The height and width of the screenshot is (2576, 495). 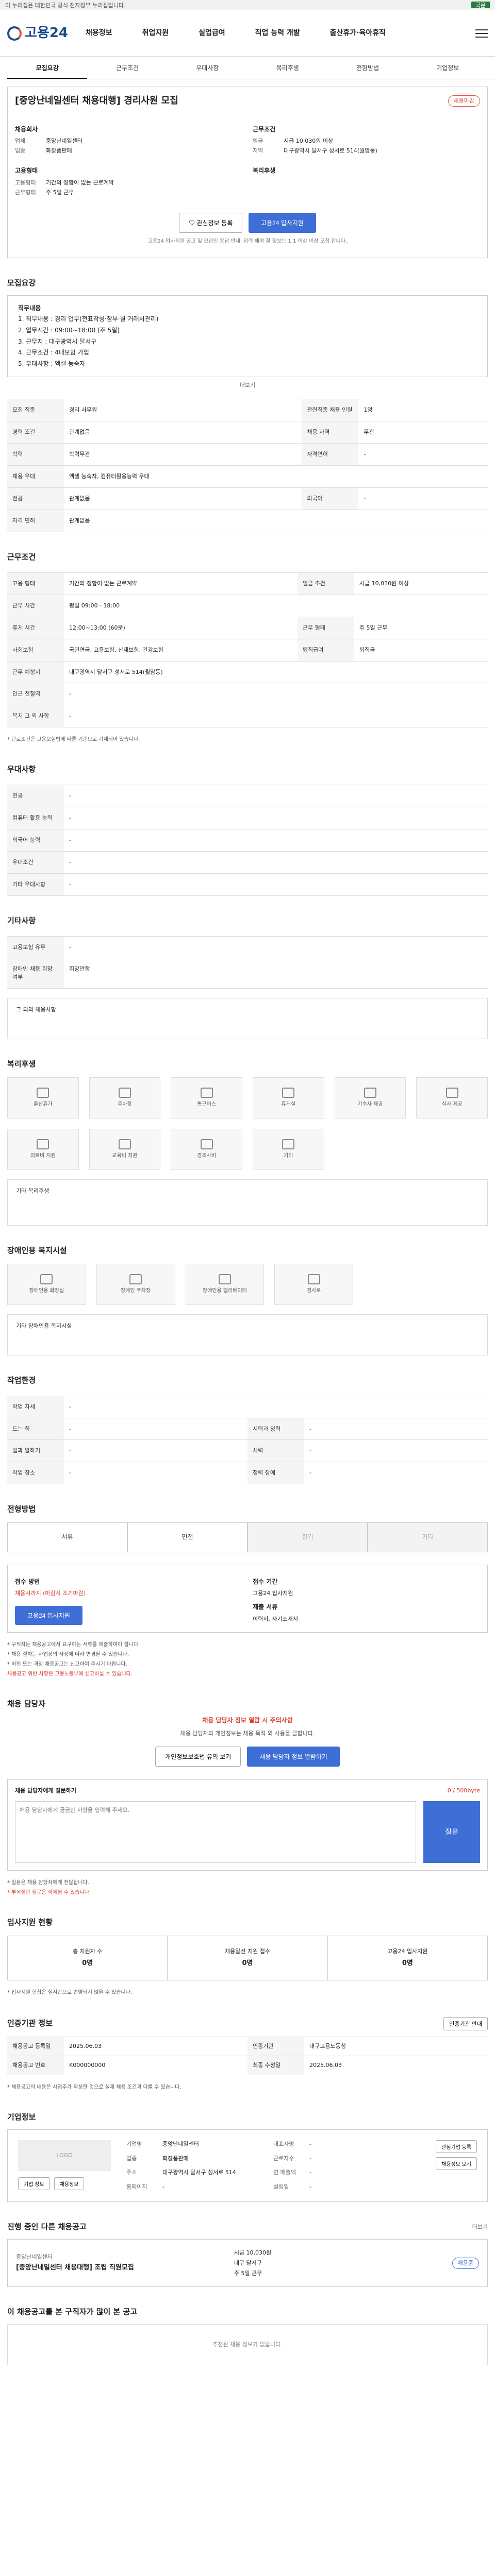 I want to click on apply-button: 고용24 입사지원, so click(x=282, y=222).